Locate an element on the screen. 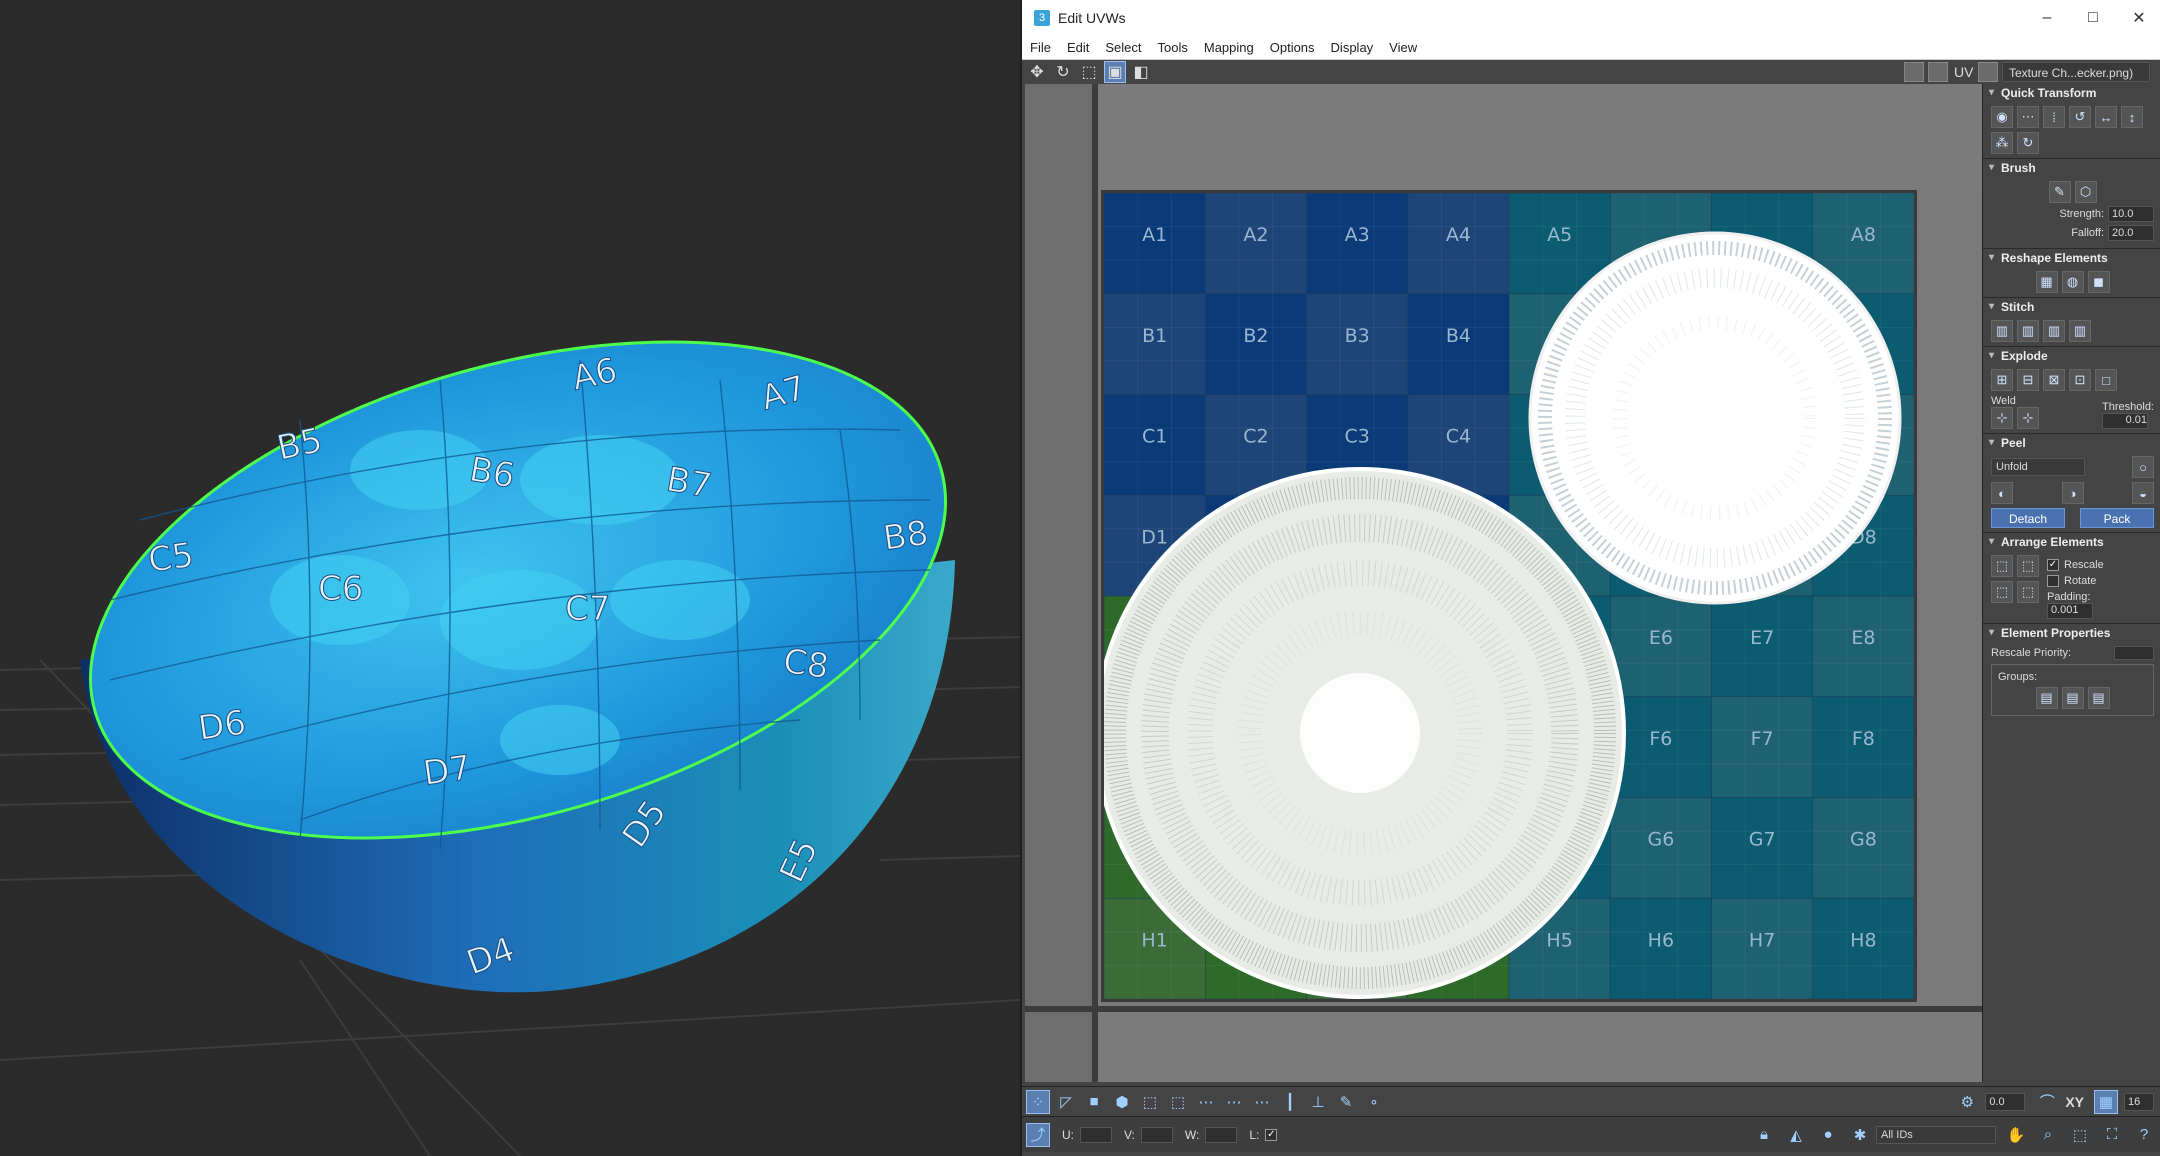 The height and width of the screenshot is (1156, 2160). explode-smoothing-icon: ⊟ is located at coordinates (2028, 380).